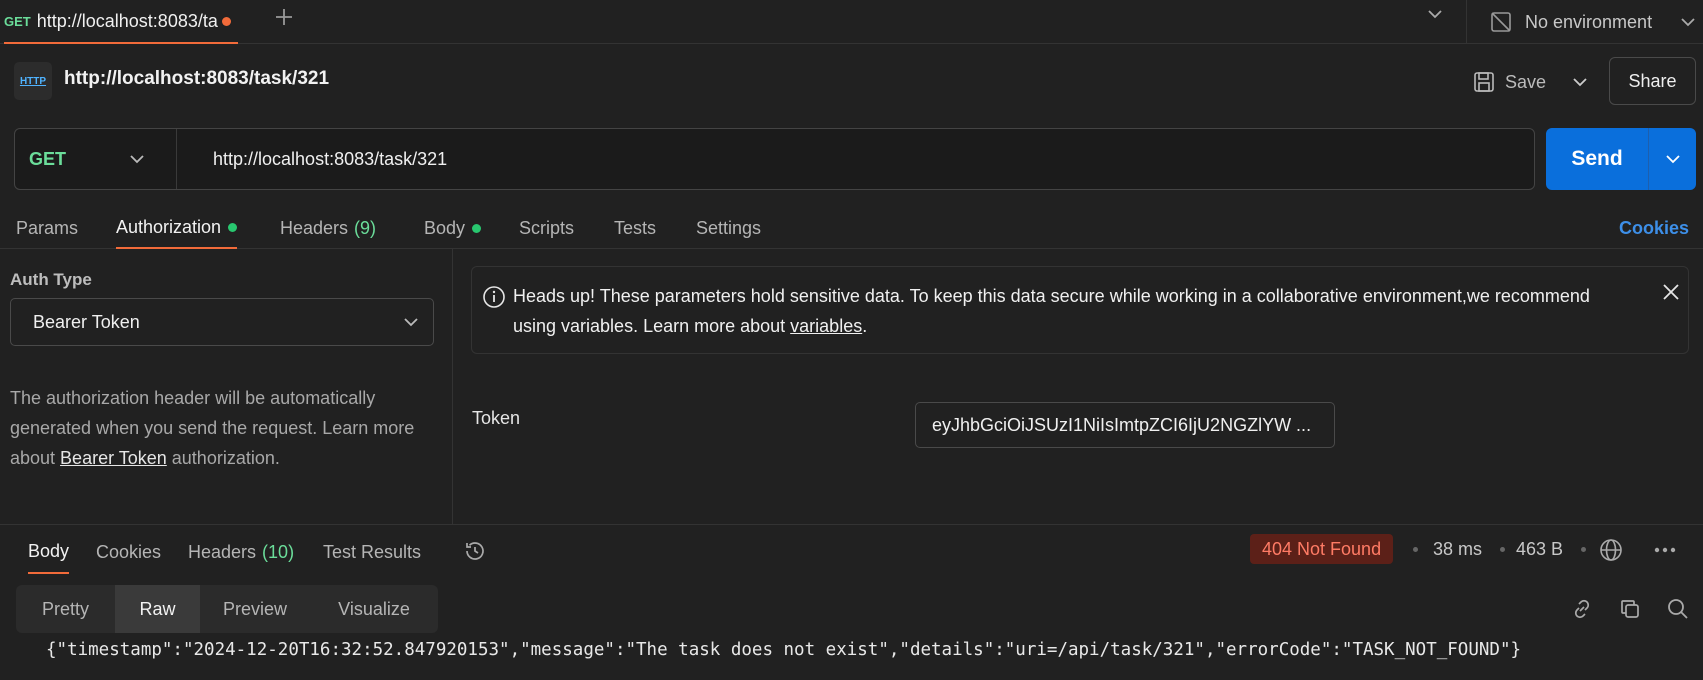 The width and height of the screenshot is (1703, 680). I want to click on cookies-link: Cookies, so click(1654, 228).